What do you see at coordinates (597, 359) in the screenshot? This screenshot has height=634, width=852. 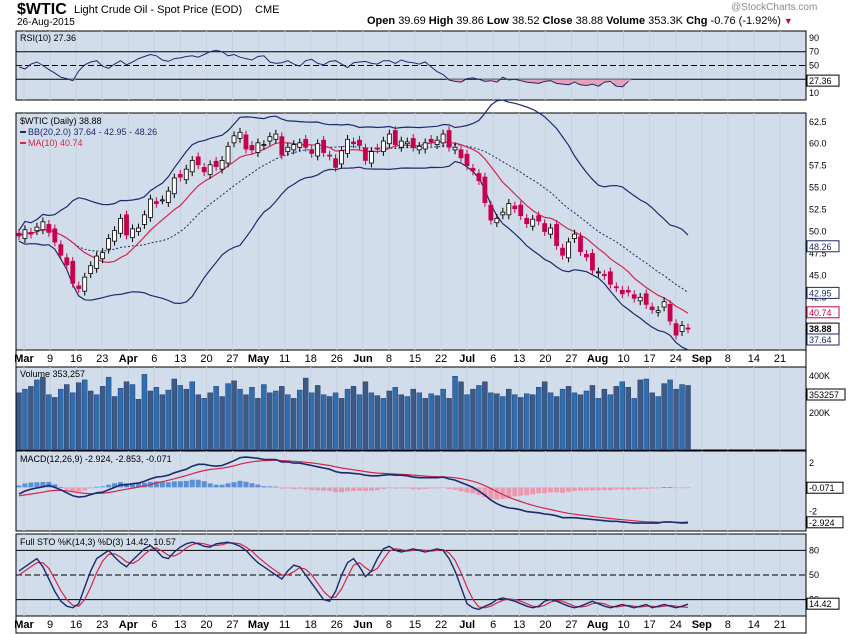 I see `x-axis-label-top: Aug` at bounding box center [597, 359].